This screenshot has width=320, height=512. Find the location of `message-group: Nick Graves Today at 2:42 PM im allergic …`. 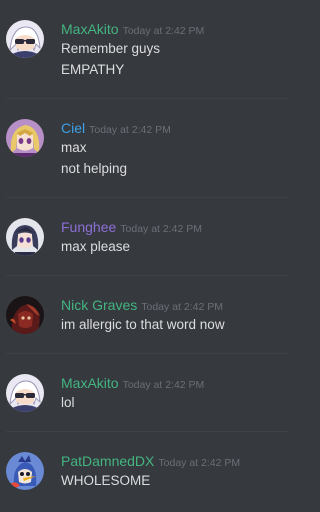

message-group: Nick Graves Today at 2:42 PM im allergic … is located at coordinates (144, 315).